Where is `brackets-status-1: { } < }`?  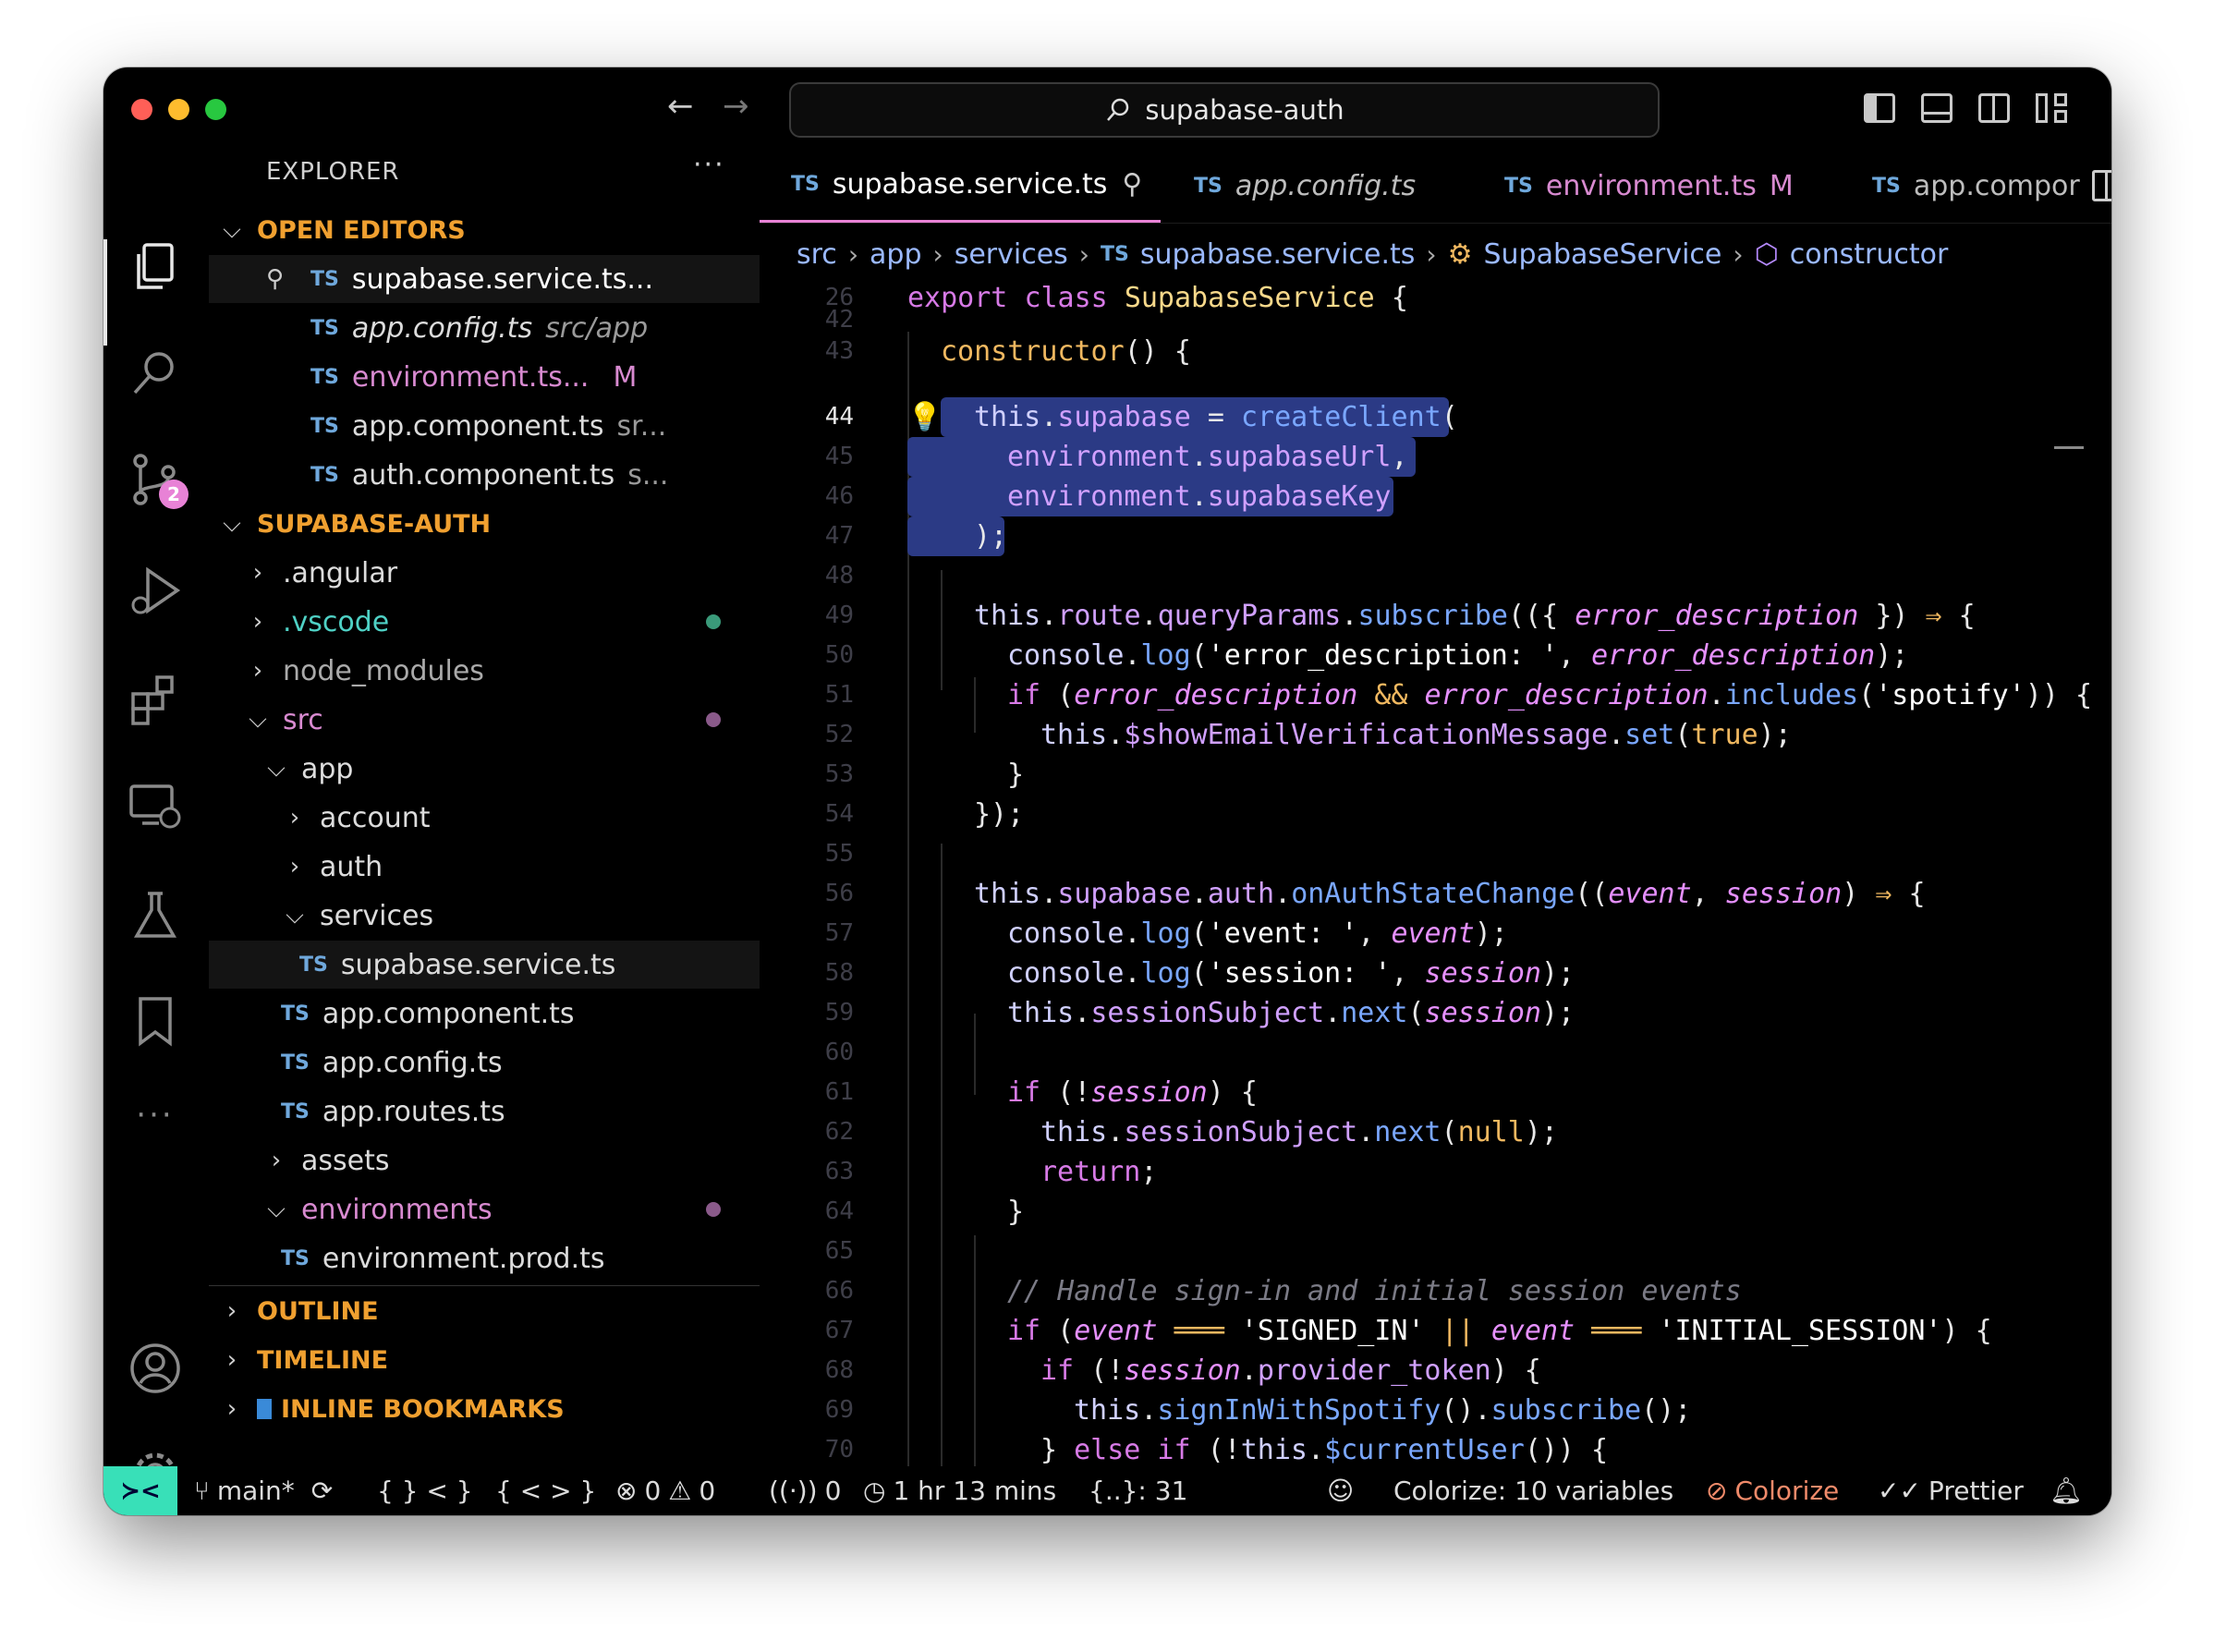
brackets-status-1: { } < } is located at coordinates (425, 1490).